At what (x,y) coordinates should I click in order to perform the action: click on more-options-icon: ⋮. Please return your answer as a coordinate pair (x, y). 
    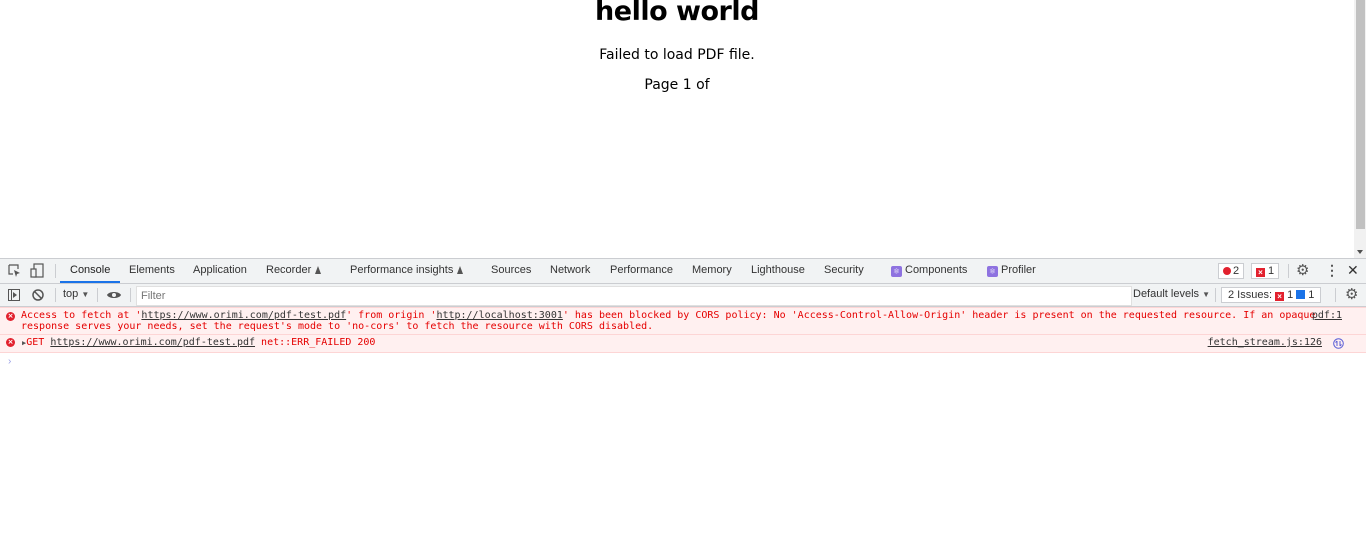
    Looking at the image, I should click on (1332, 270).